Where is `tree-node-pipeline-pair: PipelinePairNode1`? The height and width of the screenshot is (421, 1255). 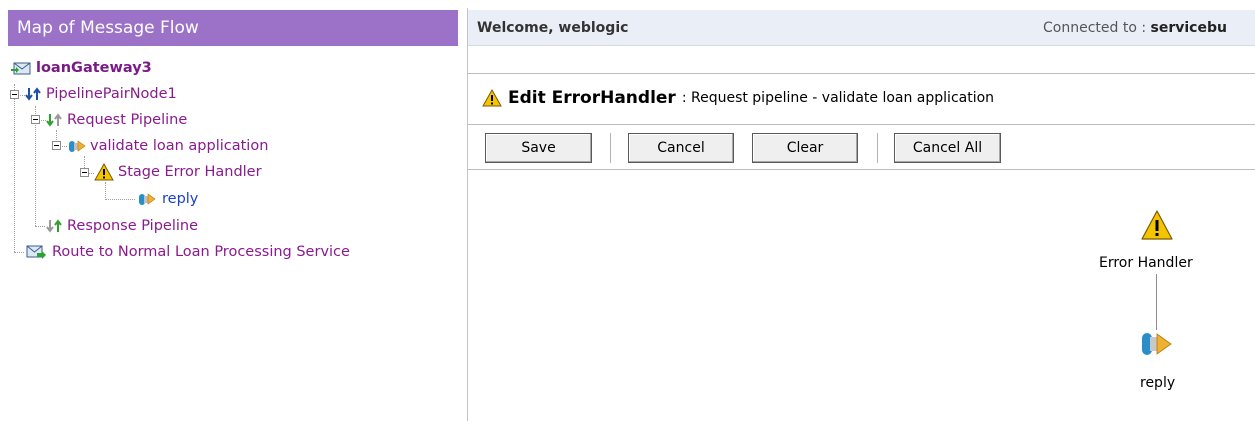
tree-node-pipeline-pair: PipelinePairNode1 is located at coordinates (100, 94).